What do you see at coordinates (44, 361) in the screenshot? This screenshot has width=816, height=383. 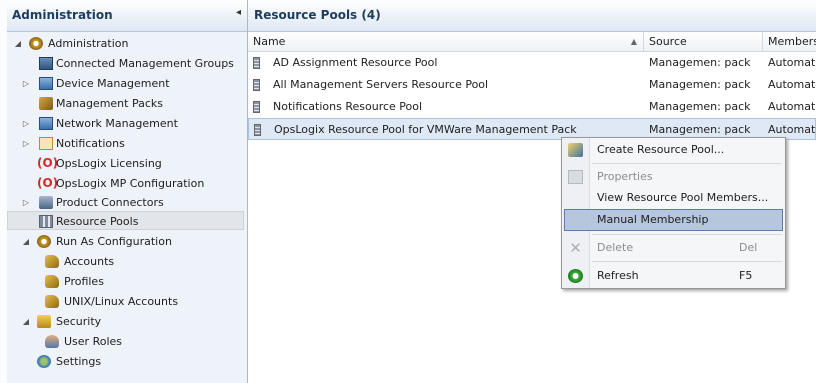 I see `settings-icon` at bounding box center [44, 361].